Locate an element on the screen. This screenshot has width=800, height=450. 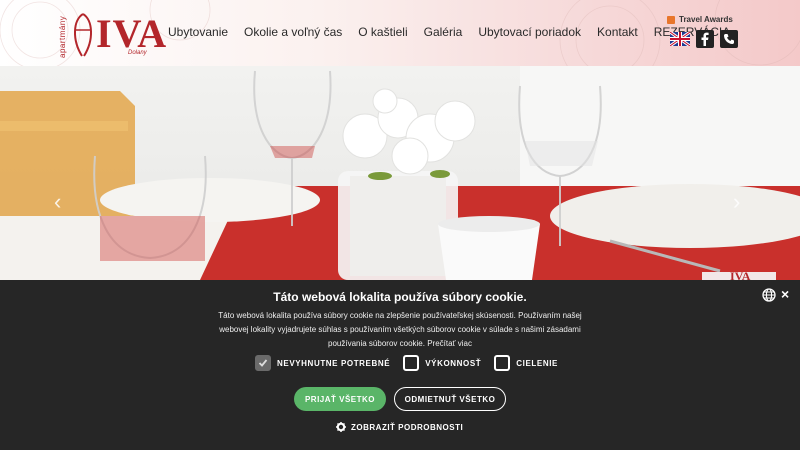
logo-sub-text: Dolany is located at coordinates (137, 53).